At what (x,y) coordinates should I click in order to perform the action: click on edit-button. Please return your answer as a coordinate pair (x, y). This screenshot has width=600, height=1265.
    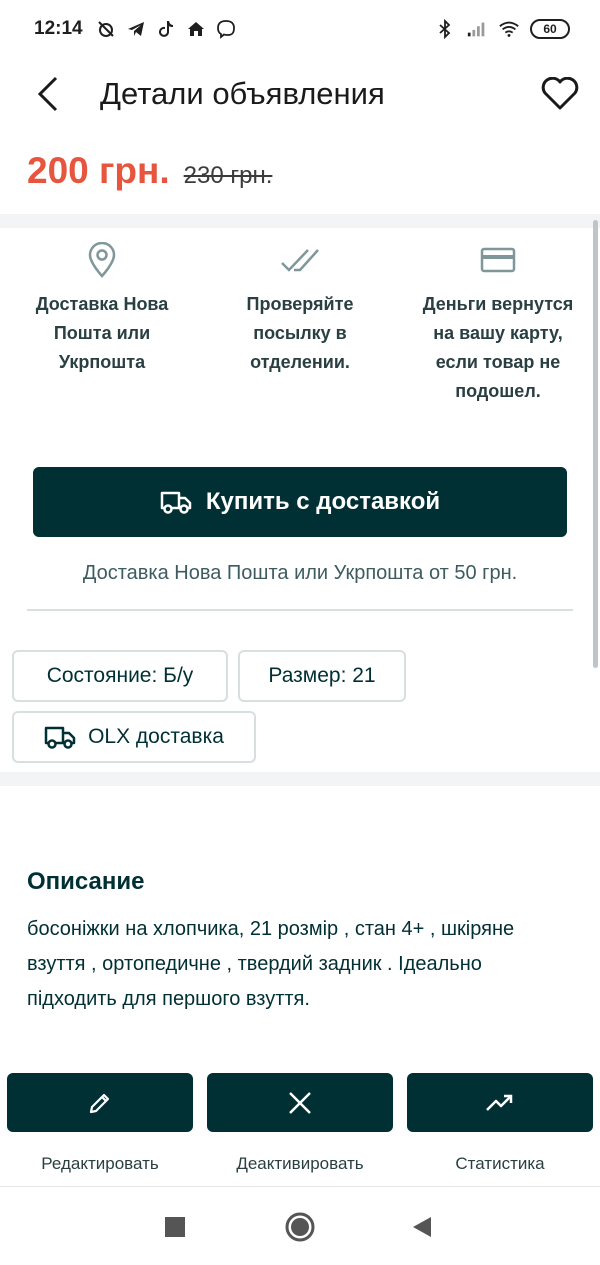
    Looking at the image, I should click on (100, 1102).